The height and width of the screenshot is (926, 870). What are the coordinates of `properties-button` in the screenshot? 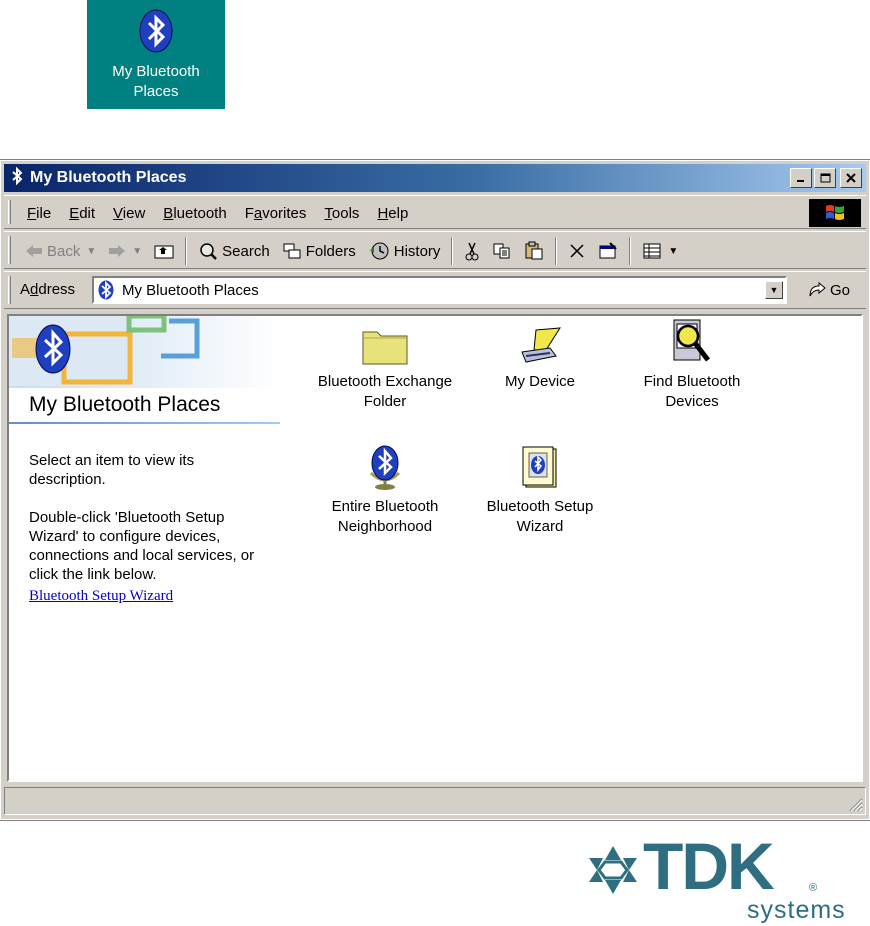 It's located at (608, 251).